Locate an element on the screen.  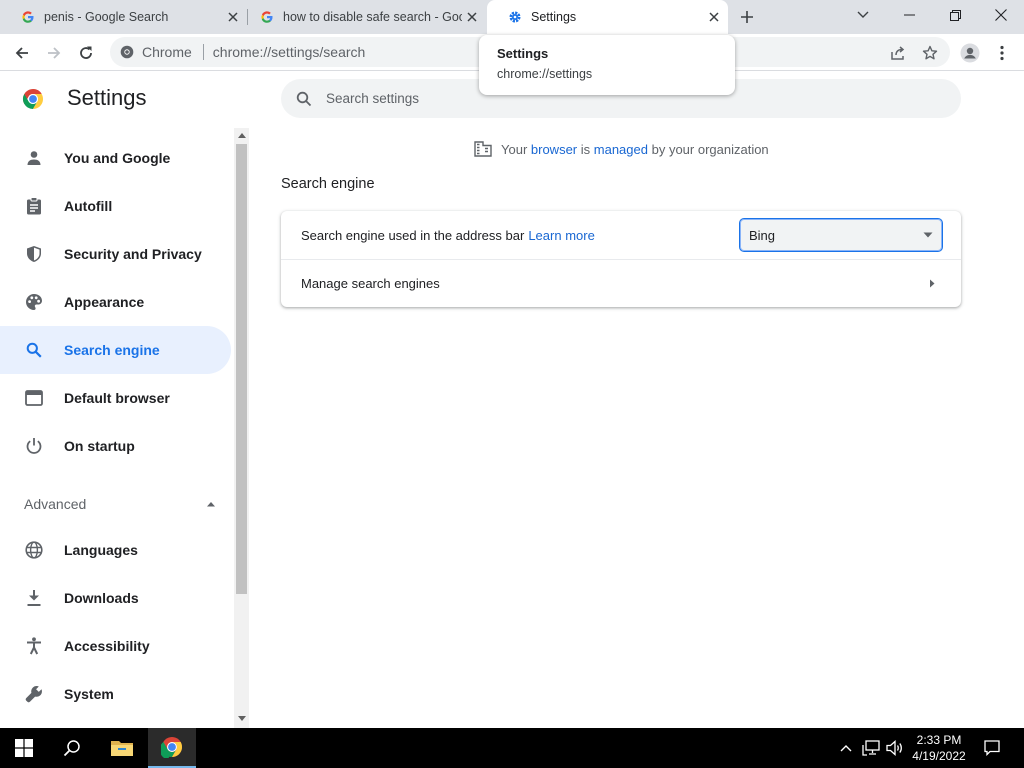
tab-search-button is located at coordinates (863, 15).